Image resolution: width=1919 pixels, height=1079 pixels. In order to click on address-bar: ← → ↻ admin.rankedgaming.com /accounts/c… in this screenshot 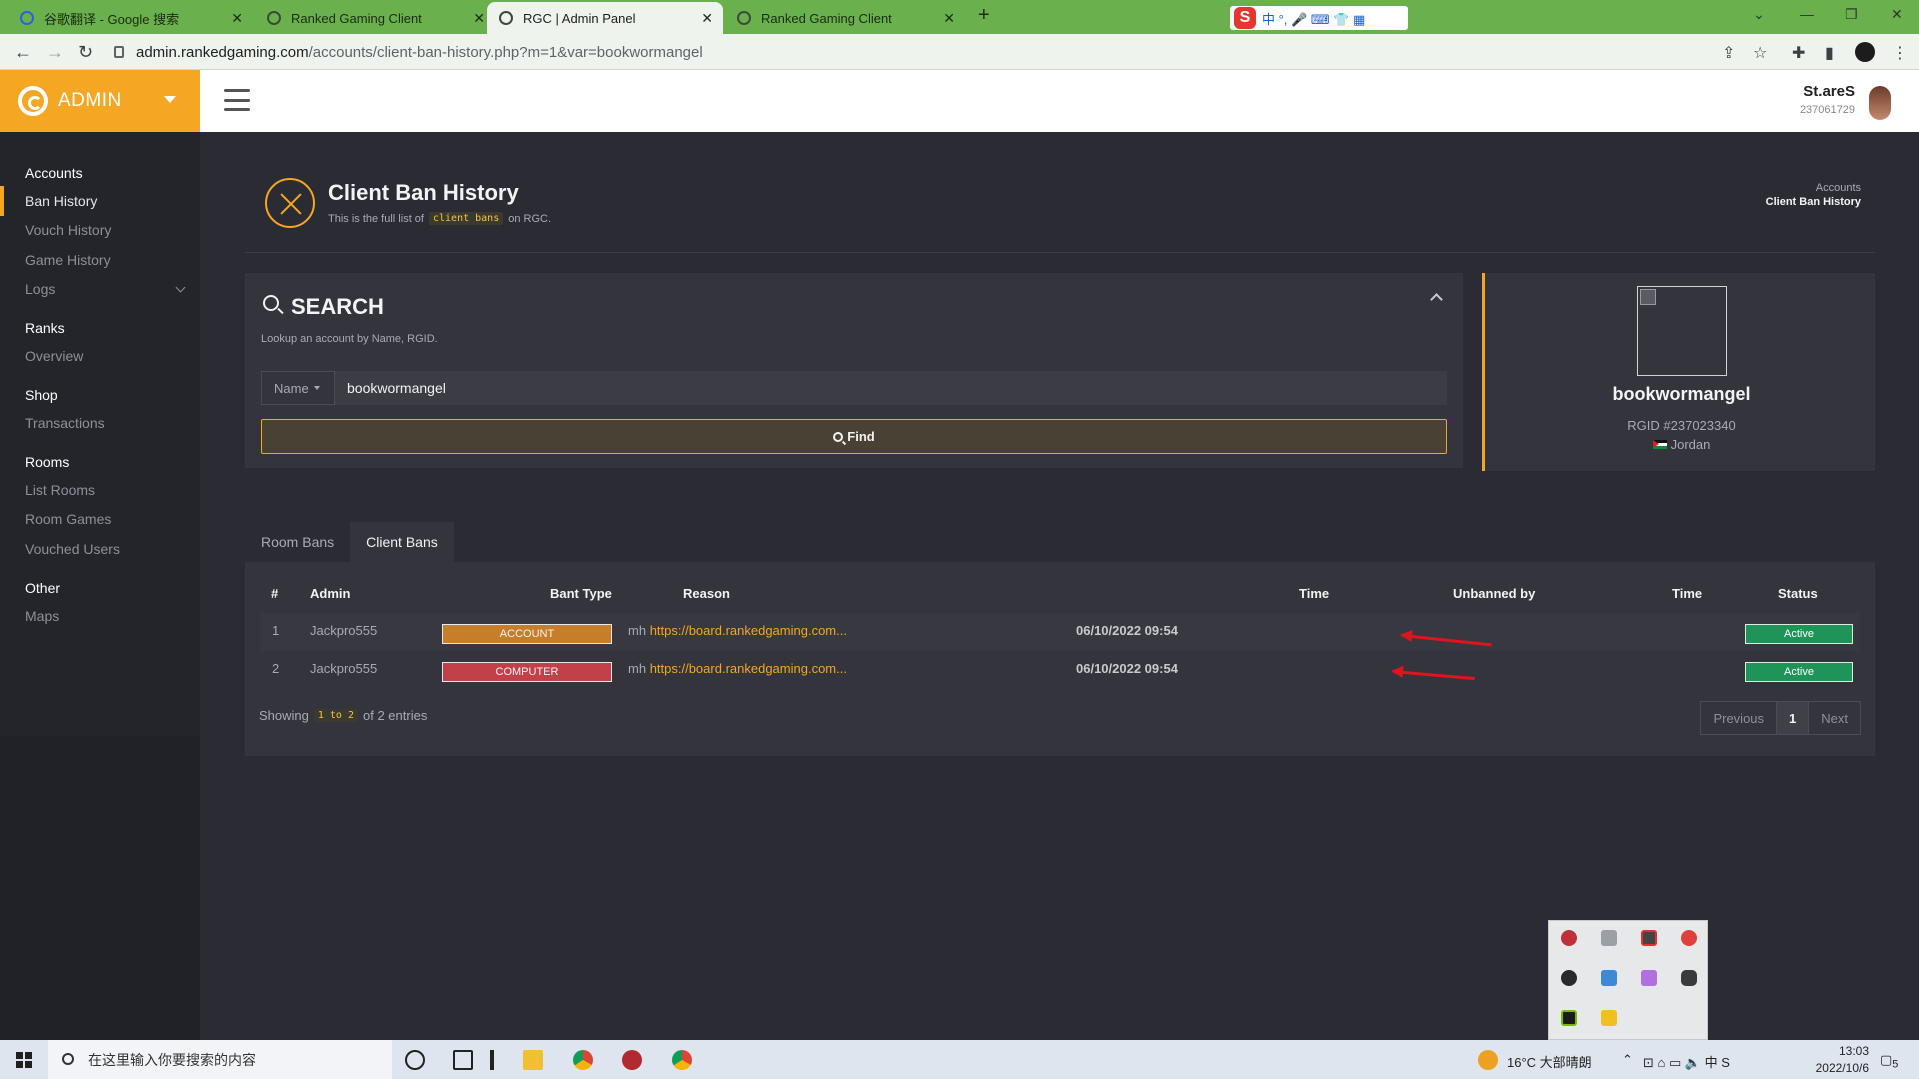, I will do `click(959, 52)`.